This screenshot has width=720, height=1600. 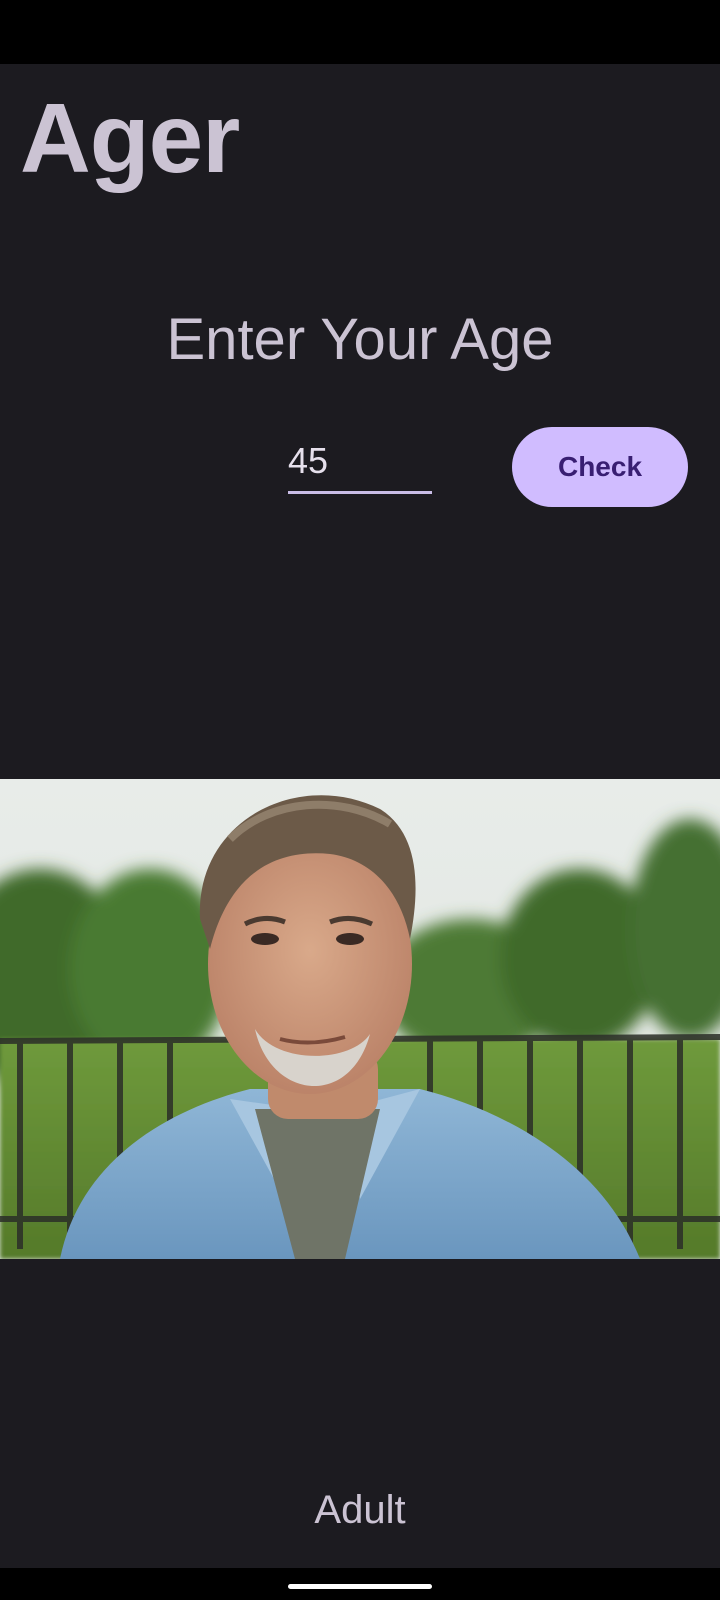 What do you see at coordinates (360, 32) in the screenshot?
I see `status-bar` at bounding box center [360, 32].